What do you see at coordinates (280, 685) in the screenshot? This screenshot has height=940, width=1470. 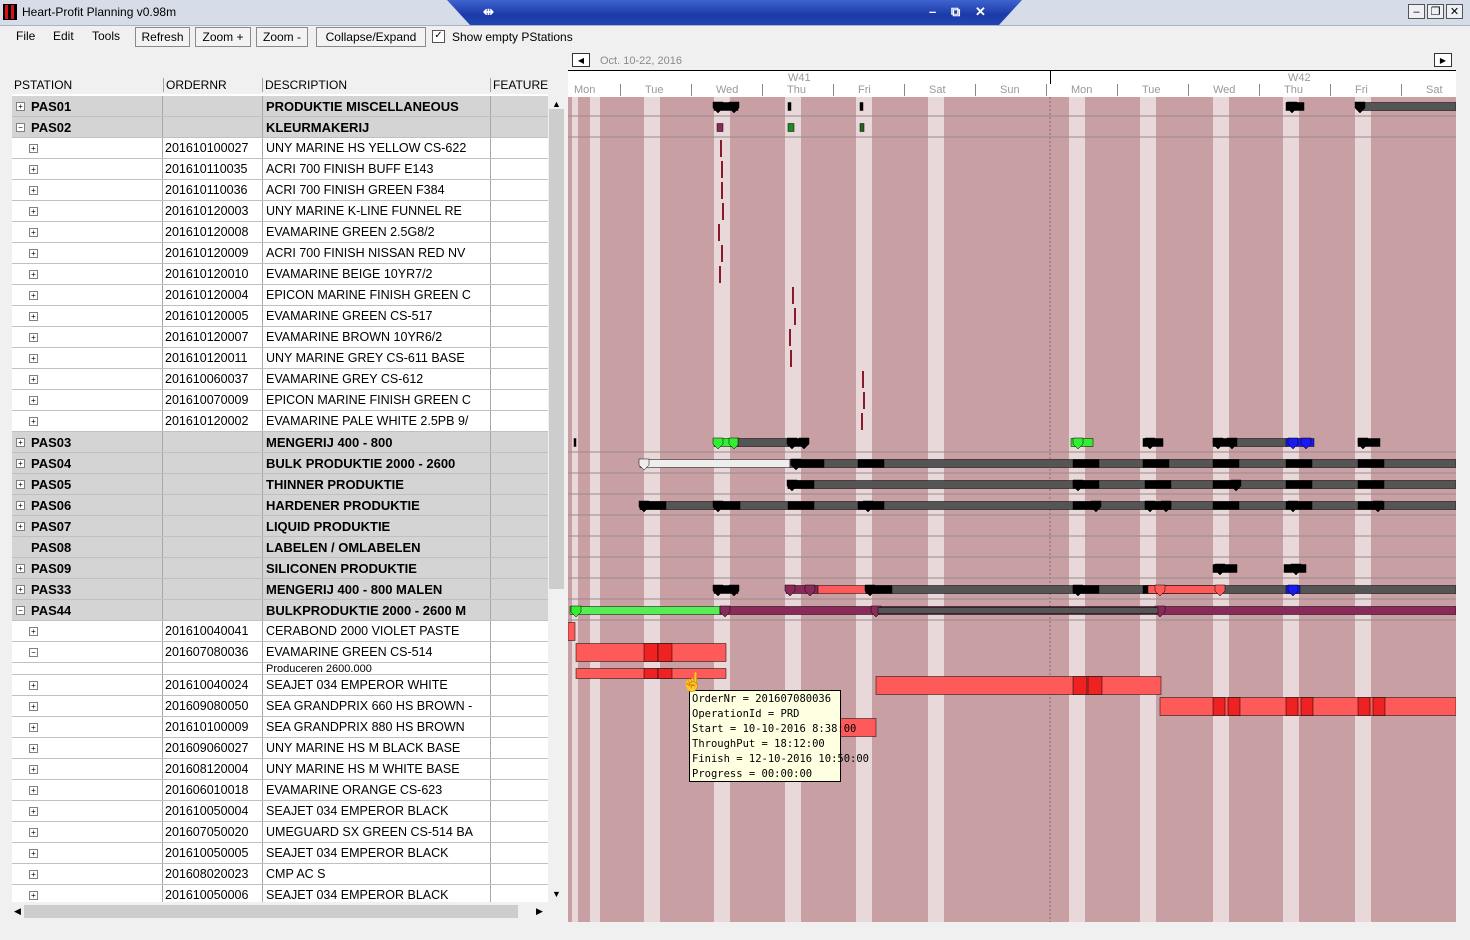 I see `order-row: +201610040024 SEAJET 034 EMPEROR WHITE` at bounding box center [280, 685].